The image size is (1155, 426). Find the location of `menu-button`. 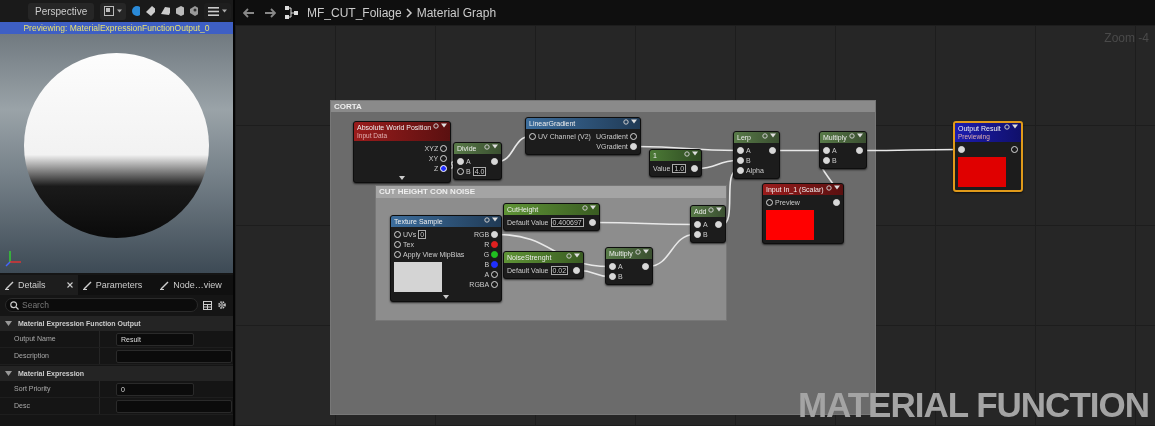

menu-button is located at coordinates (217, 11).